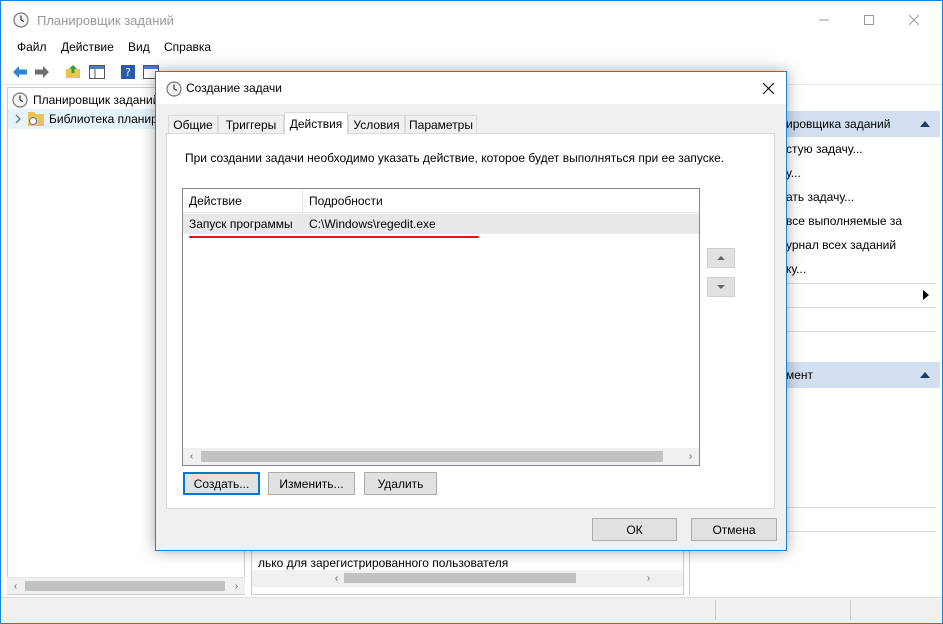 This screenshot has height=624, width=943. I want to click on tab-settings: Параметры, so click(441, 124).